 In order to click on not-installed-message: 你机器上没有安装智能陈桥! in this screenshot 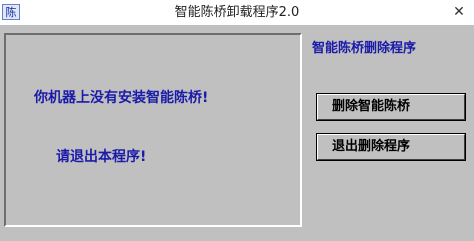, I will do `click(121, 98)`.